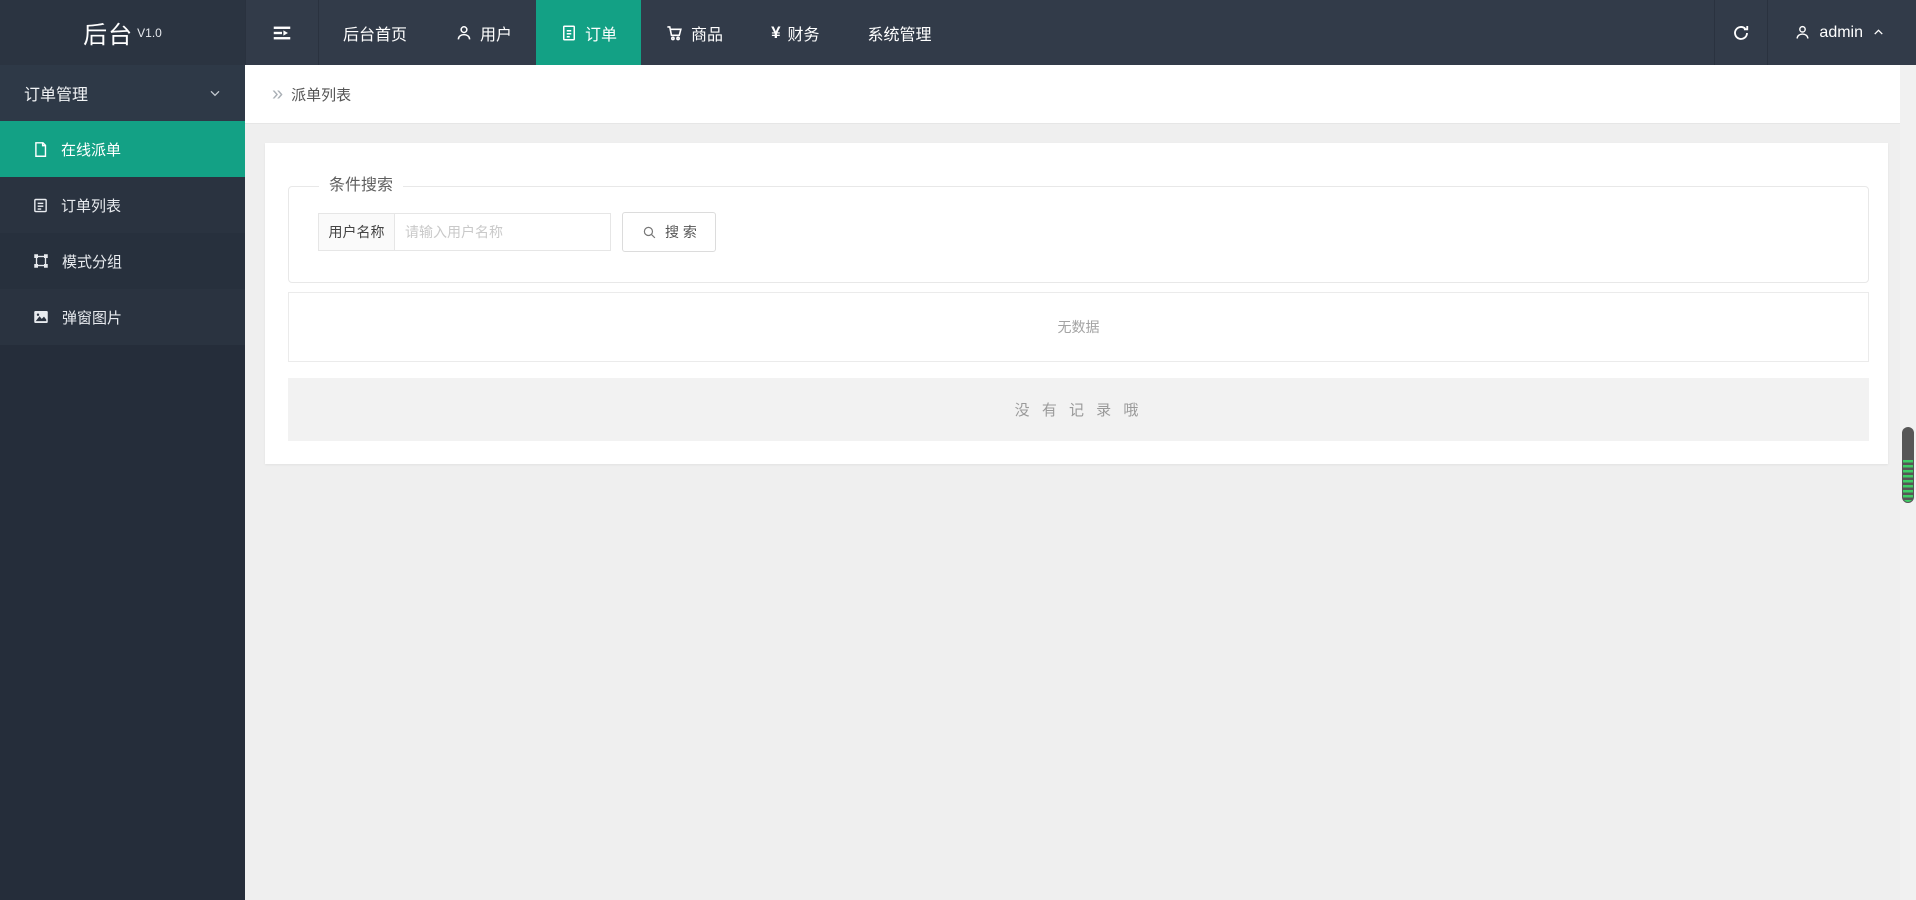 The width and height of the screenshot is (1916, 900). I want to click on username-field-label: 用户名称, so click(356, 232).